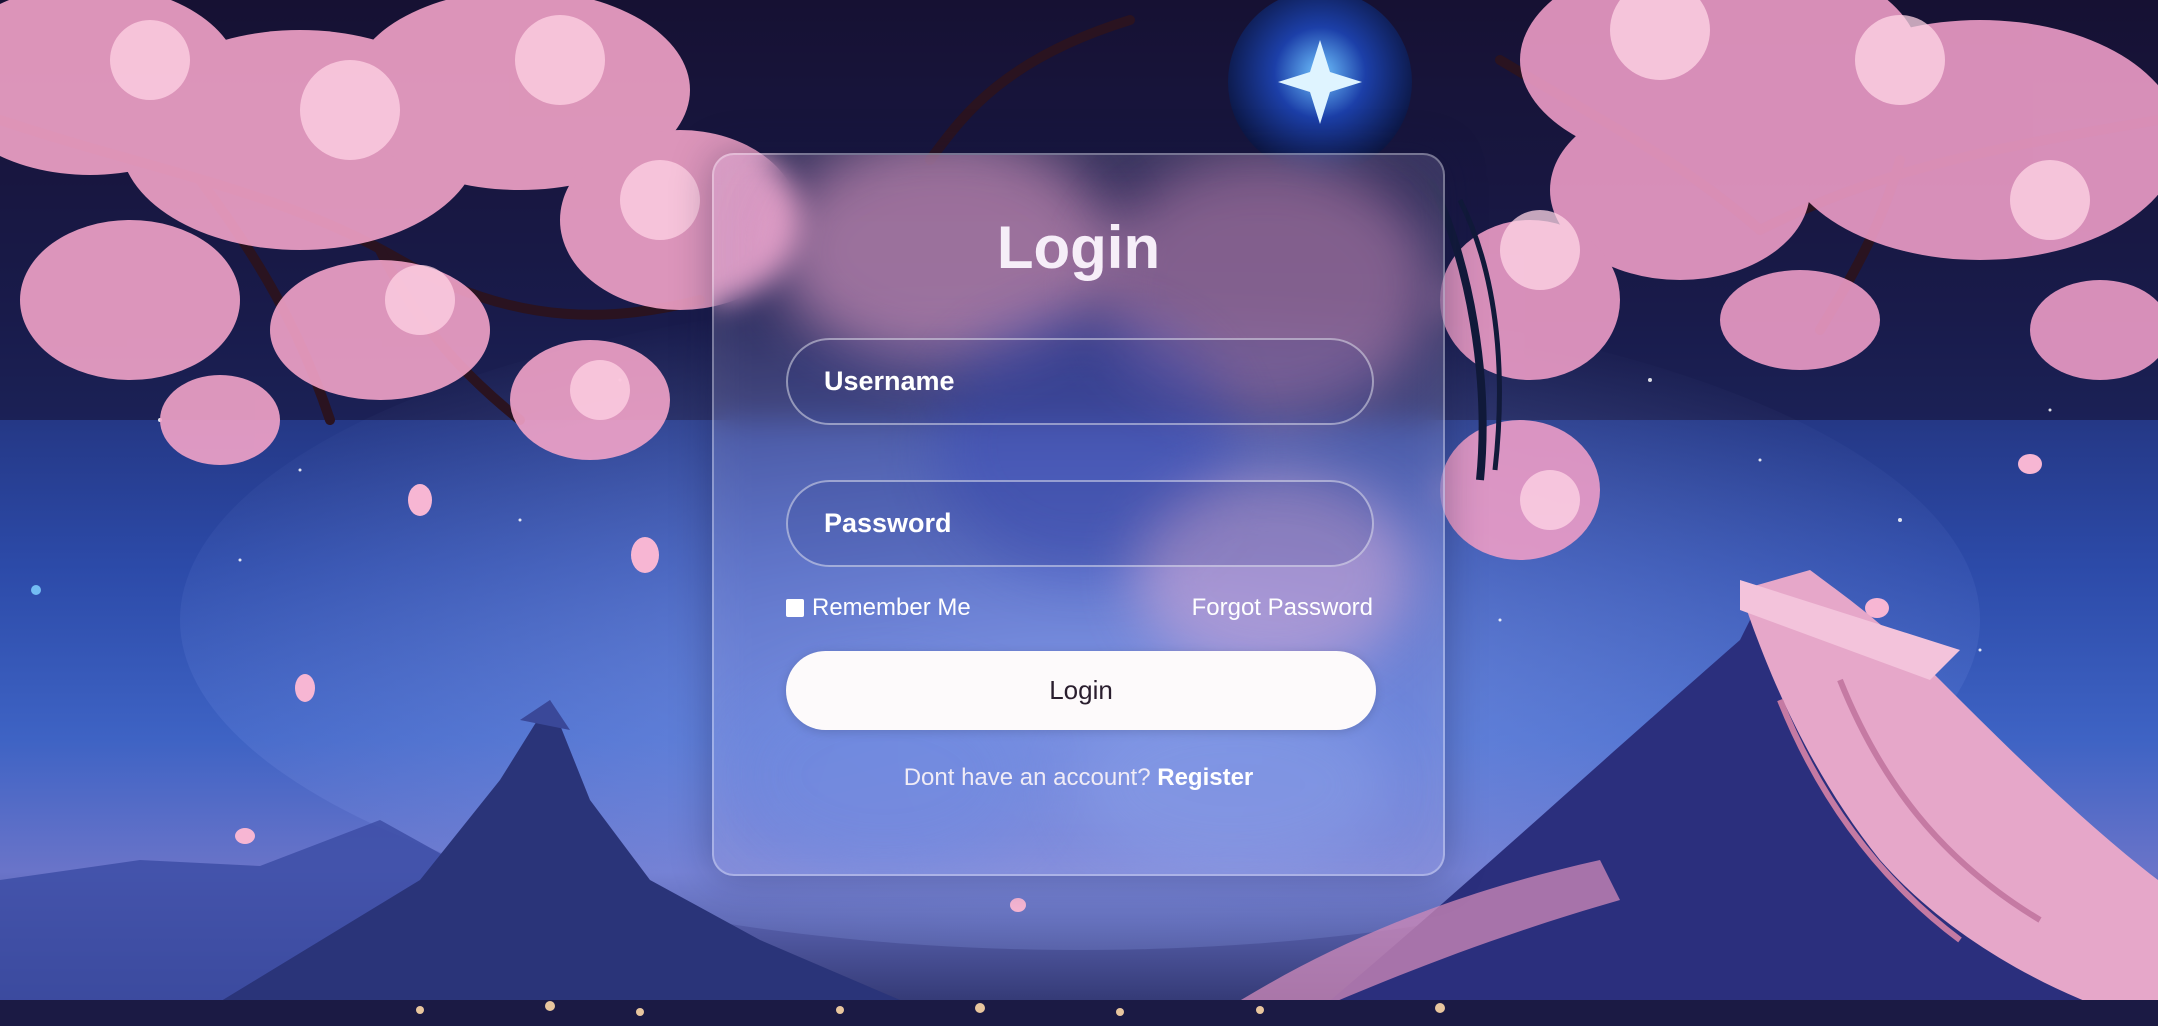  Describe the element at coordinates (1078, 247) in the screenshot. I see `page-title: Login` at that location.